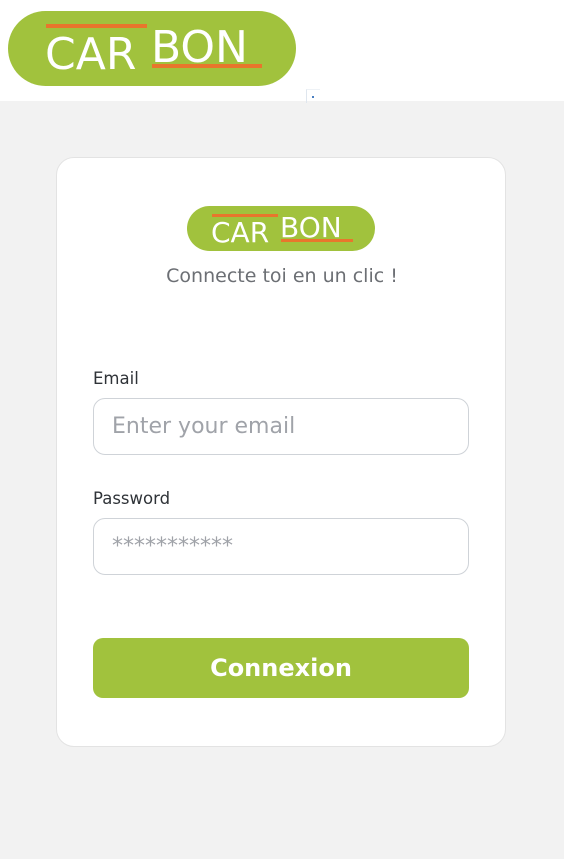 Image resolution: width=564 pixels, height=859 pixels. What do you see at coordinates (313, 96) in the screenshot?
I see `broken-image-icon` at bounding box center [313, 96].